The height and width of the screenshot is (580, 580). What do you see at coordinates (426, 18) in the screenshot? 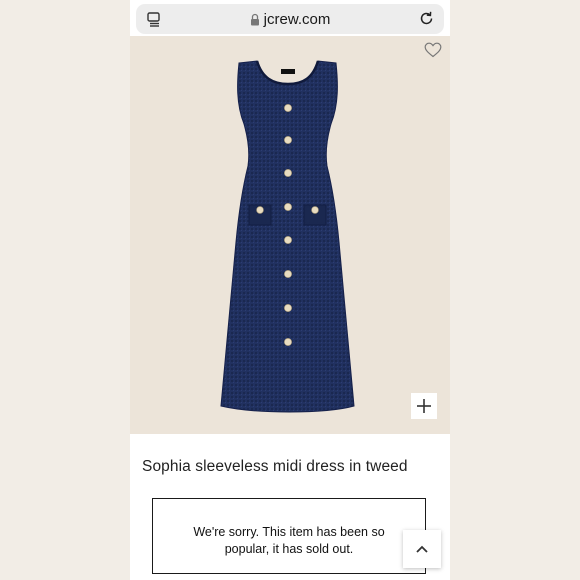
I see `reload-icon` at bounding box center [426, 18].